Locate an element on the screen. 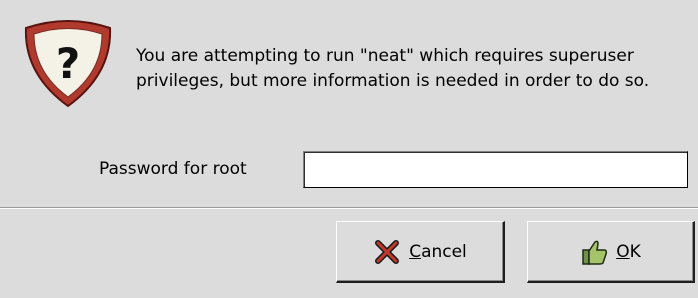 The height and width of the screenshot is (298, 698). cancel-button: Cancel is located at coordinates (420, 252).